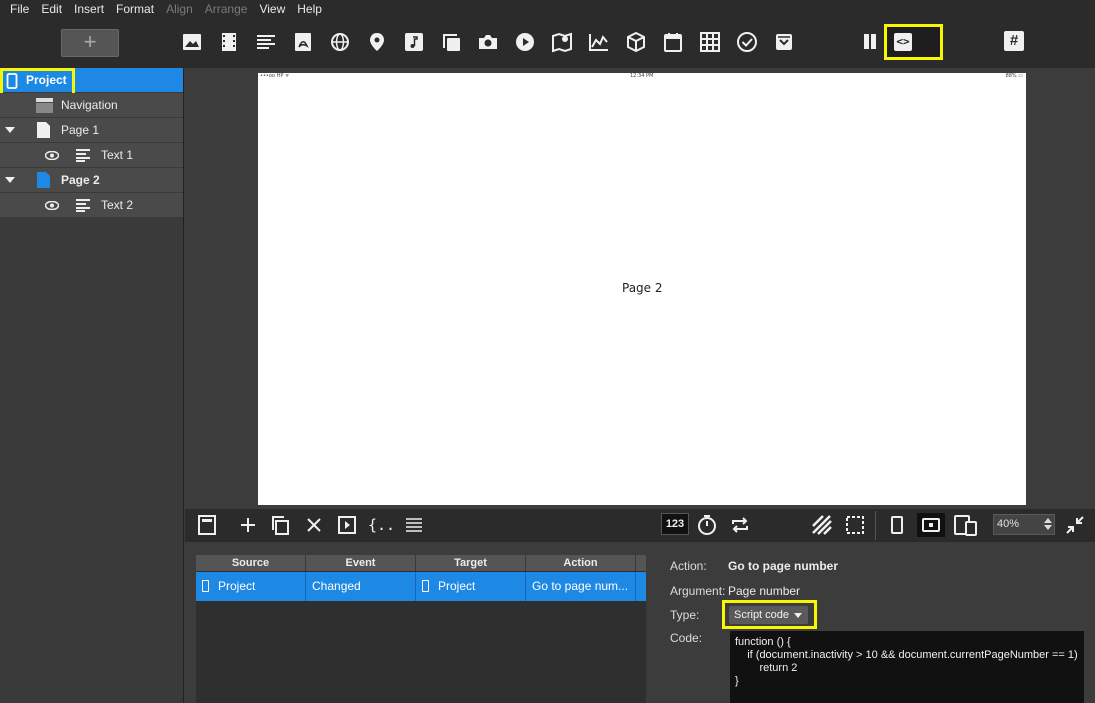 This screenshot has width=1095, height=703. I want to click on status-time: 12:34 PM, so click(642, 76).